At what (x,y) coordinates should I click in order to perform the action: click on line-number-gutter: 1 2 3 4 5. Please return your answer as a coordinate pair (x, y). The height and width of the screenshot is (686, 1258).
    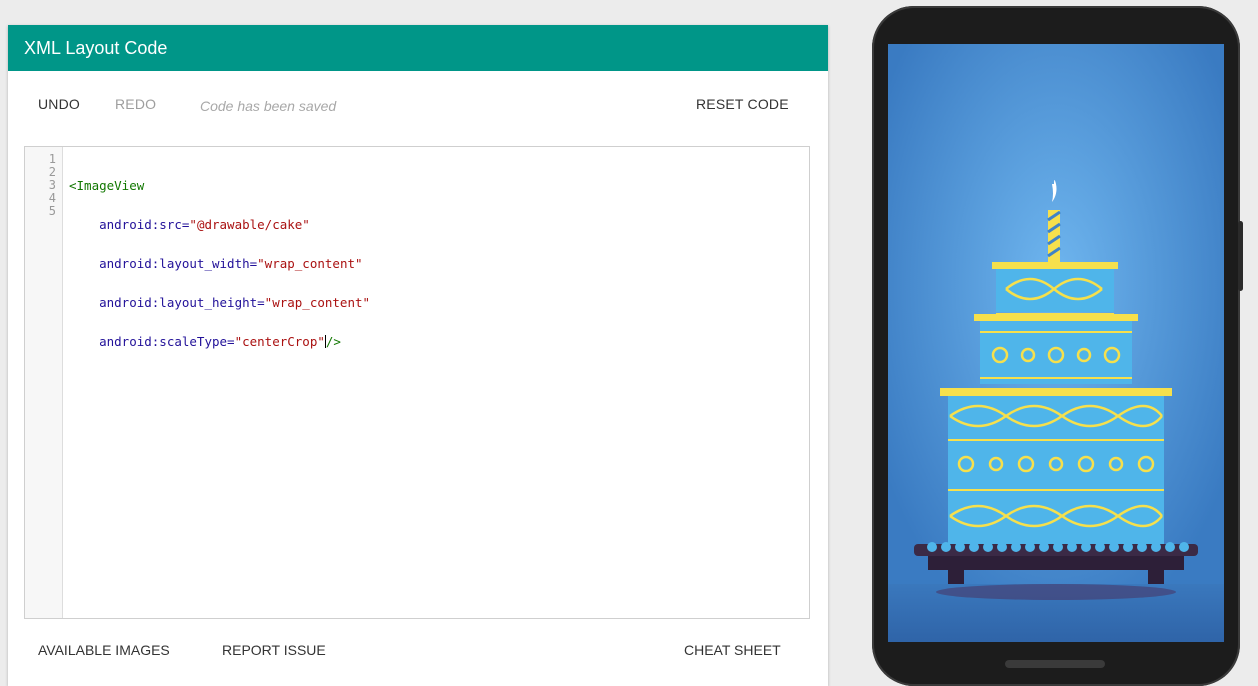
    Looking at the image, I should click on (44, 382).